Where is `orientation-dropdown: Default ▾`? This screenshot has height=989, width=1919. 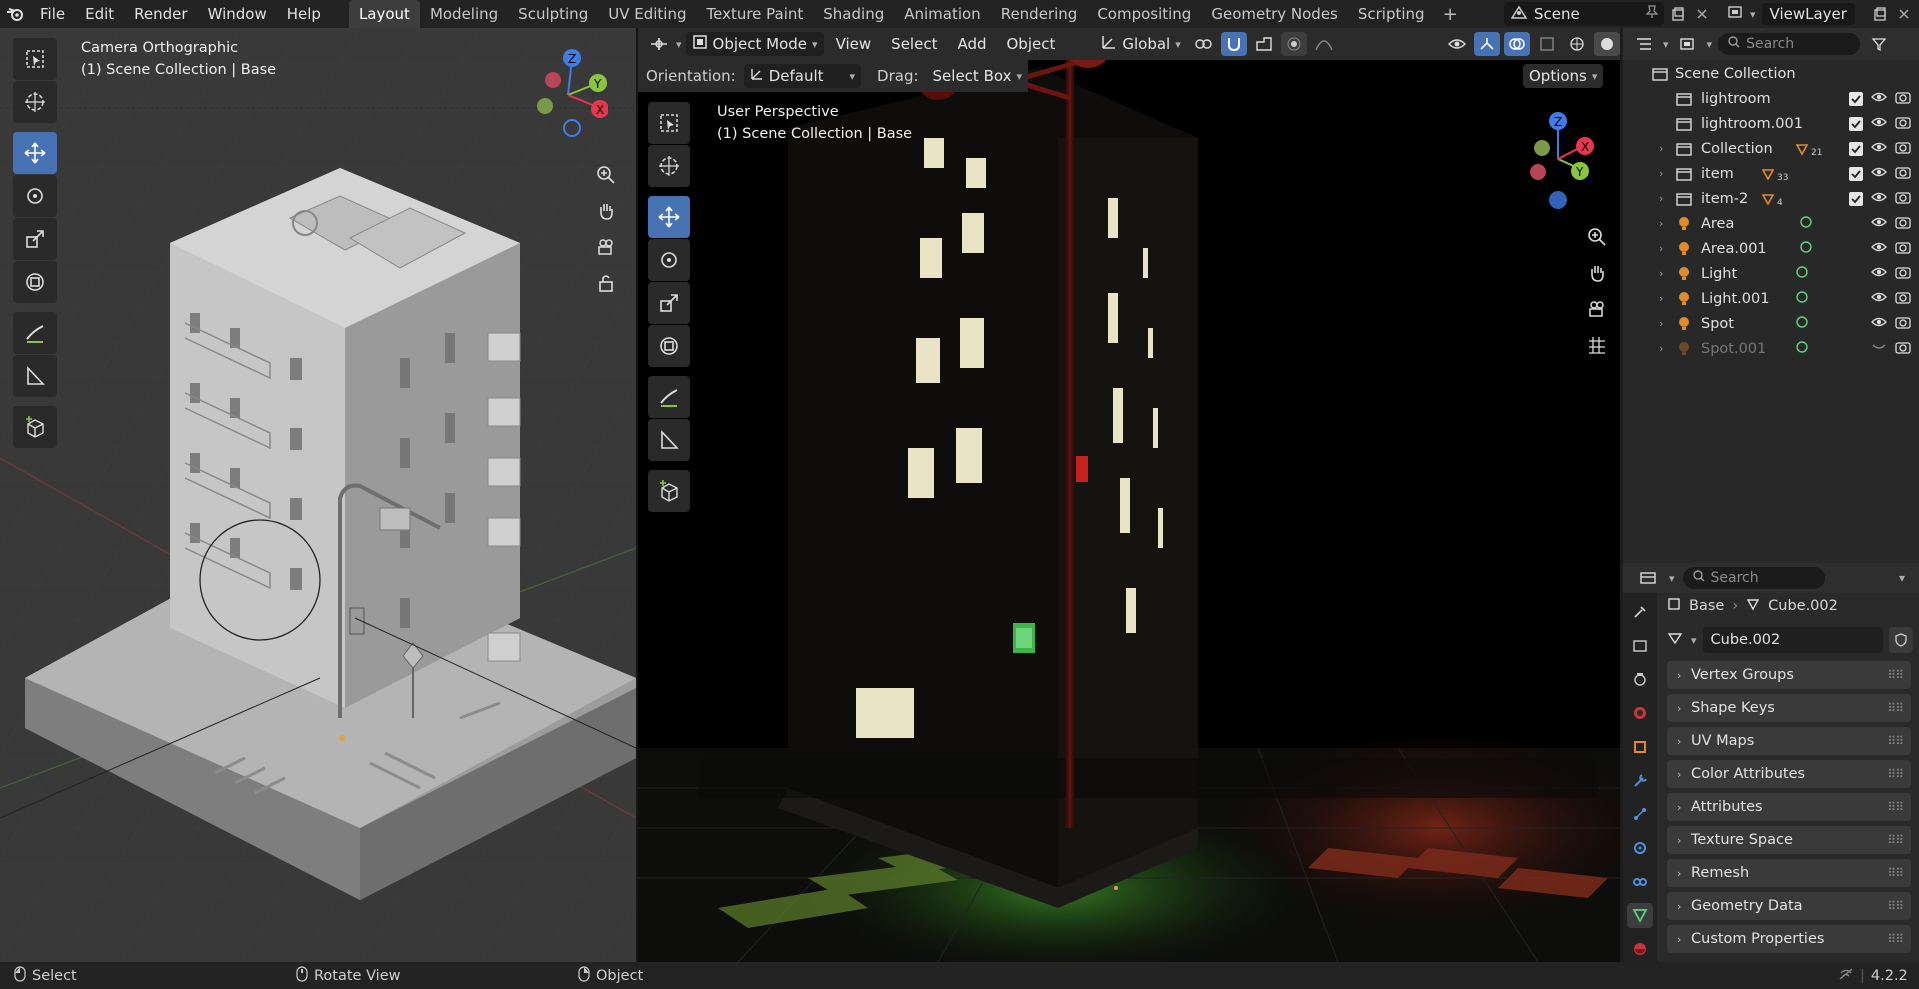 orientation-dropdown: Default ▾ is located at coordinates (802, 76).